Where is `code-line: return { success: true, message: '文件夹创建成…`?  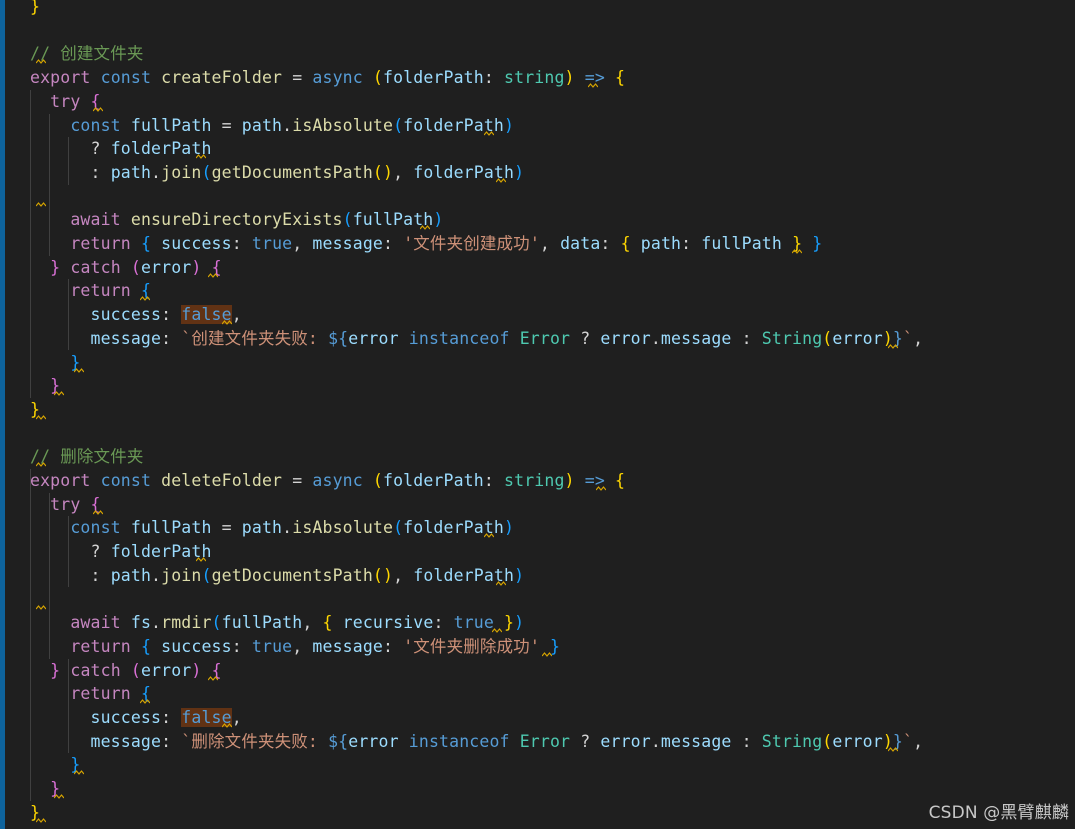
code-line: return { success: true, message: '文件夹创建成… is located at coordinates (426, 244).